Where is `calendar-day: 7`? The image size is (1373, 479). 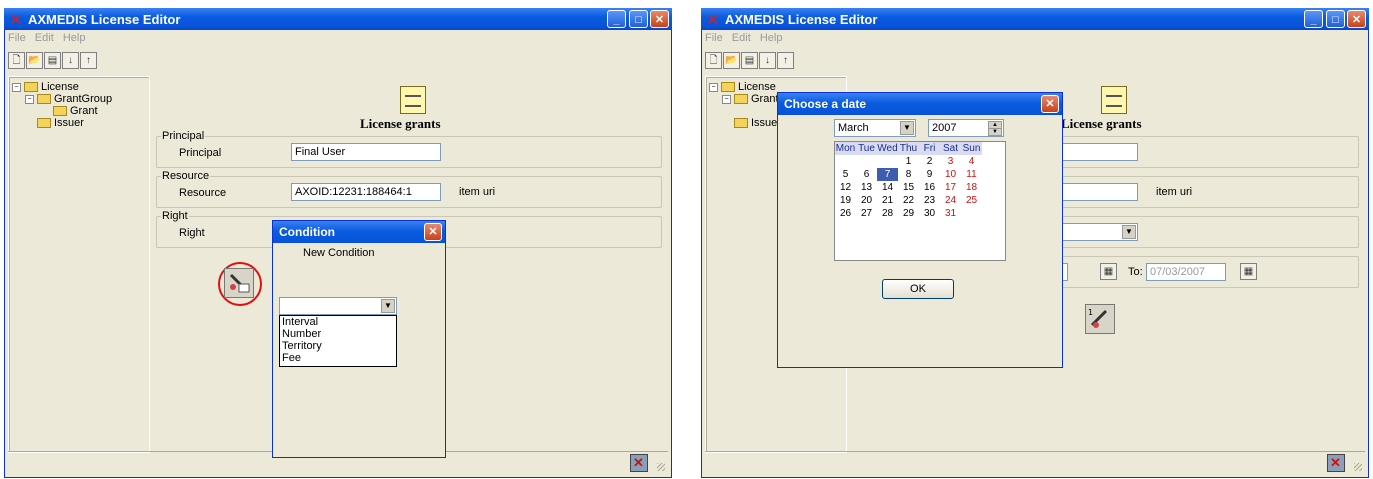 calendar-day: 7 is located at coordinates (887, 174).